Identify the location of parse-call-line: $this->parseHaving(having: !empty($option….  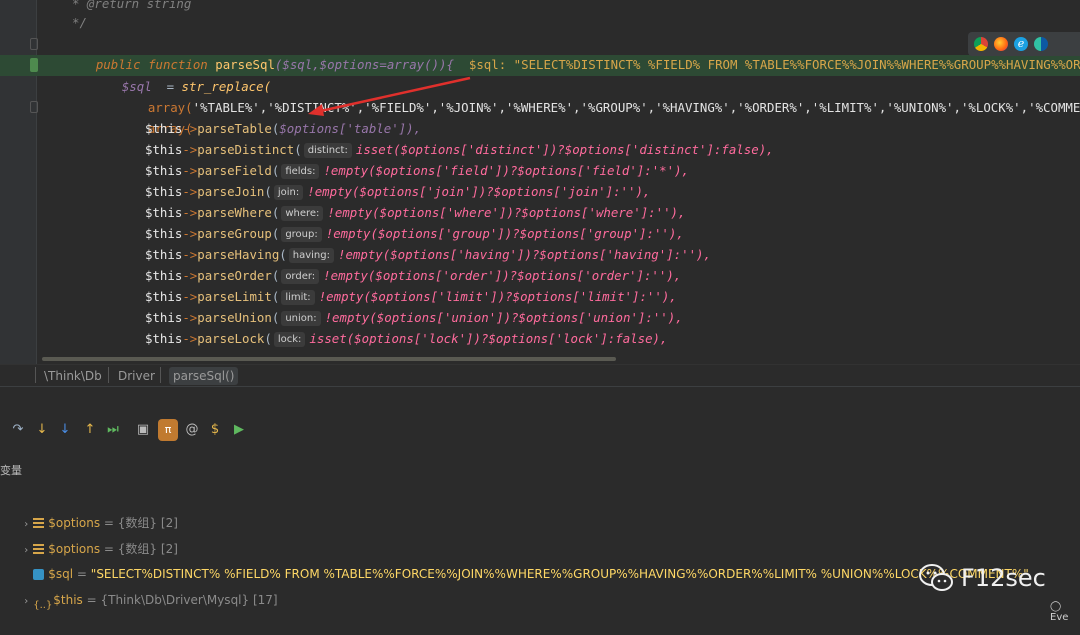
(428, 254).